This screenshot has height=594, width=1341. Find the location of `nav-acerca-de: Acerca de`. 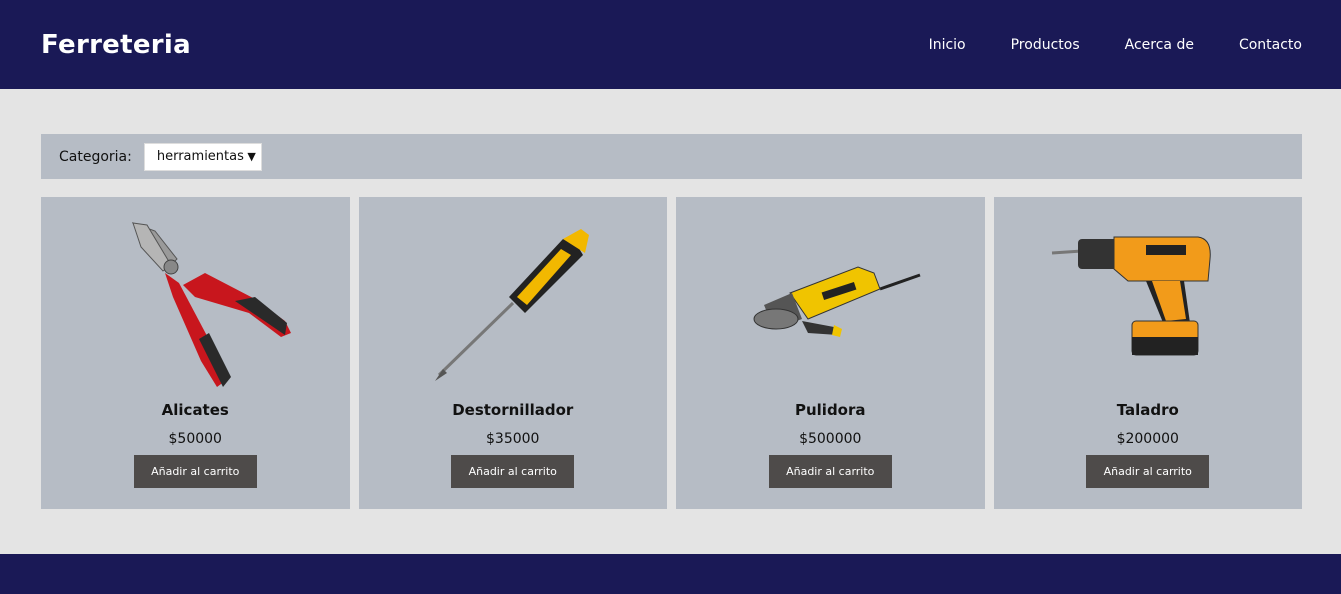

nav-acerca-de: Acerca de is located at coordinates (1159, 45).